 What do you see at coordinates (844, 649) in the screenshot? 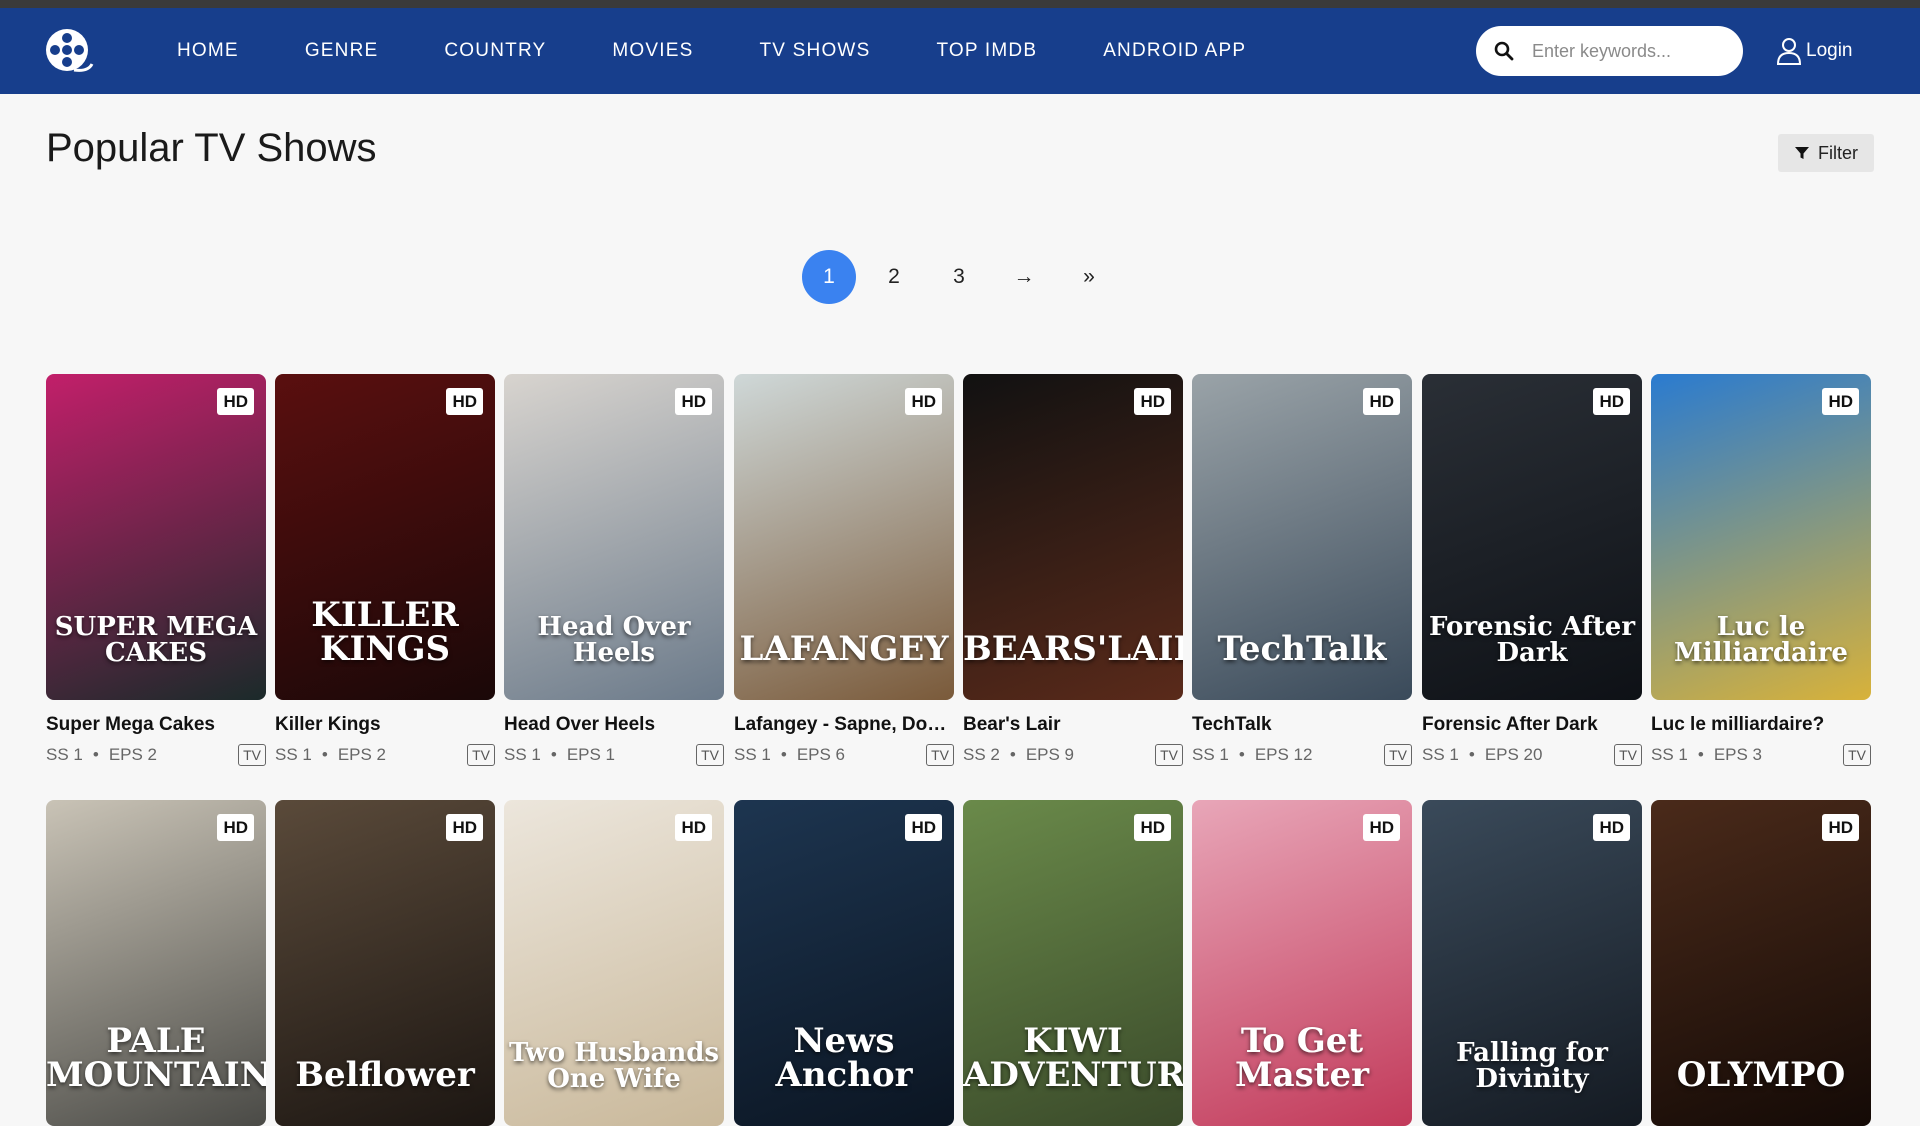
I see `poster-title-text: LAFANGEY` at bounding box center [844, 649].